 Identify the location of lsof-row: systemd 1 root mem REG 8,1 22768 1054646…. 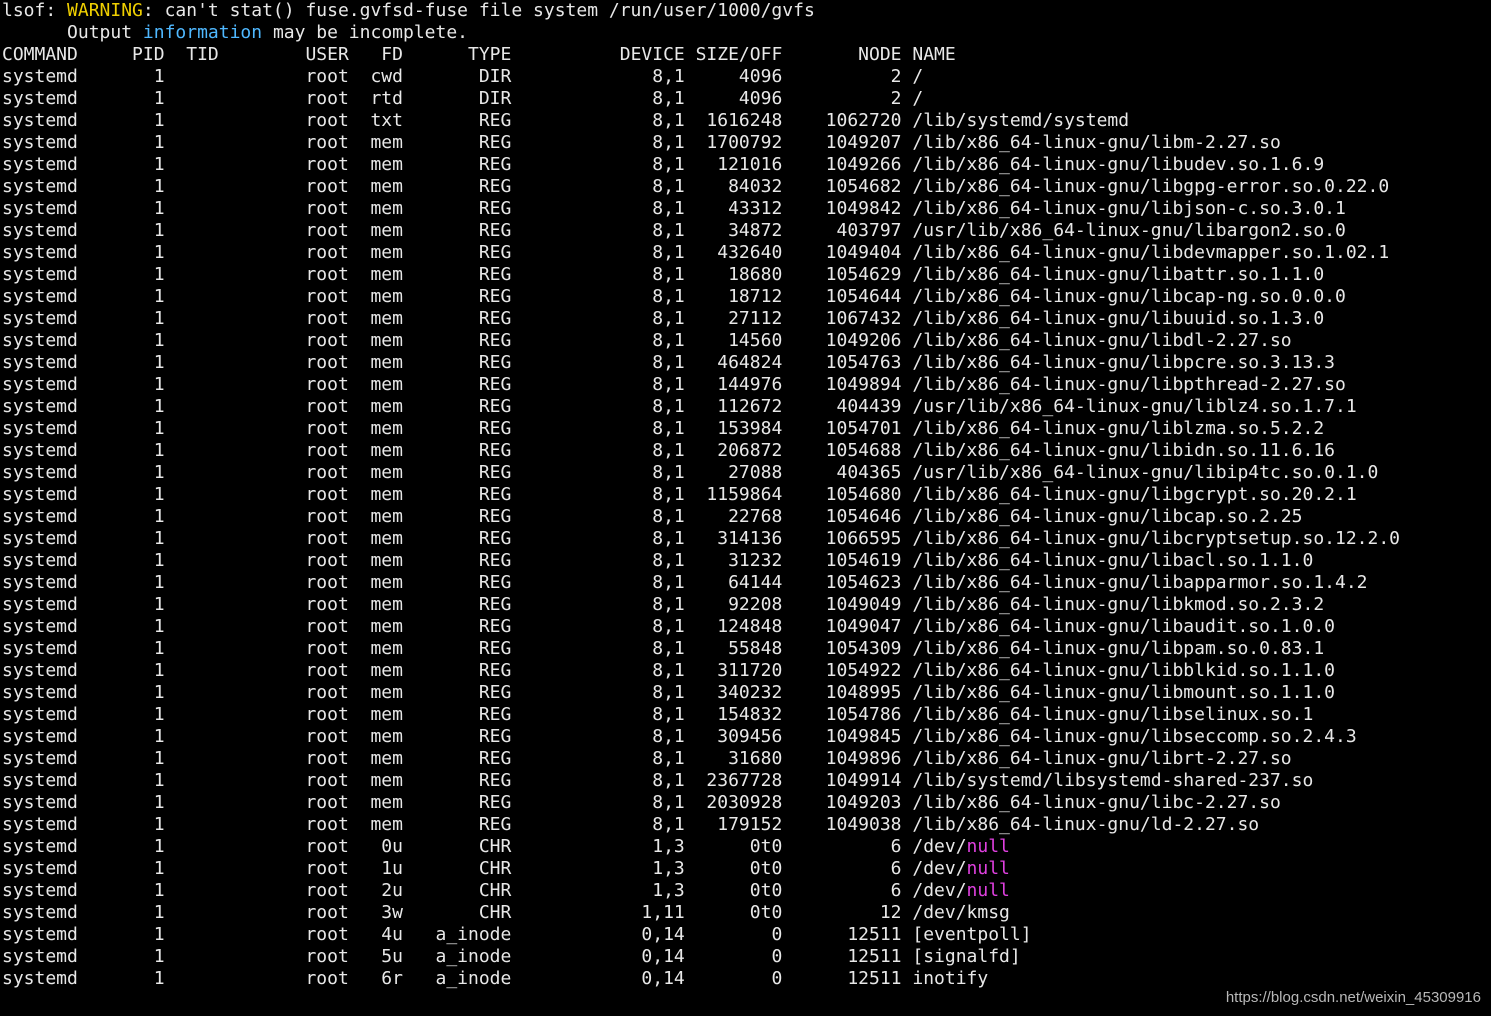
(746, 517).